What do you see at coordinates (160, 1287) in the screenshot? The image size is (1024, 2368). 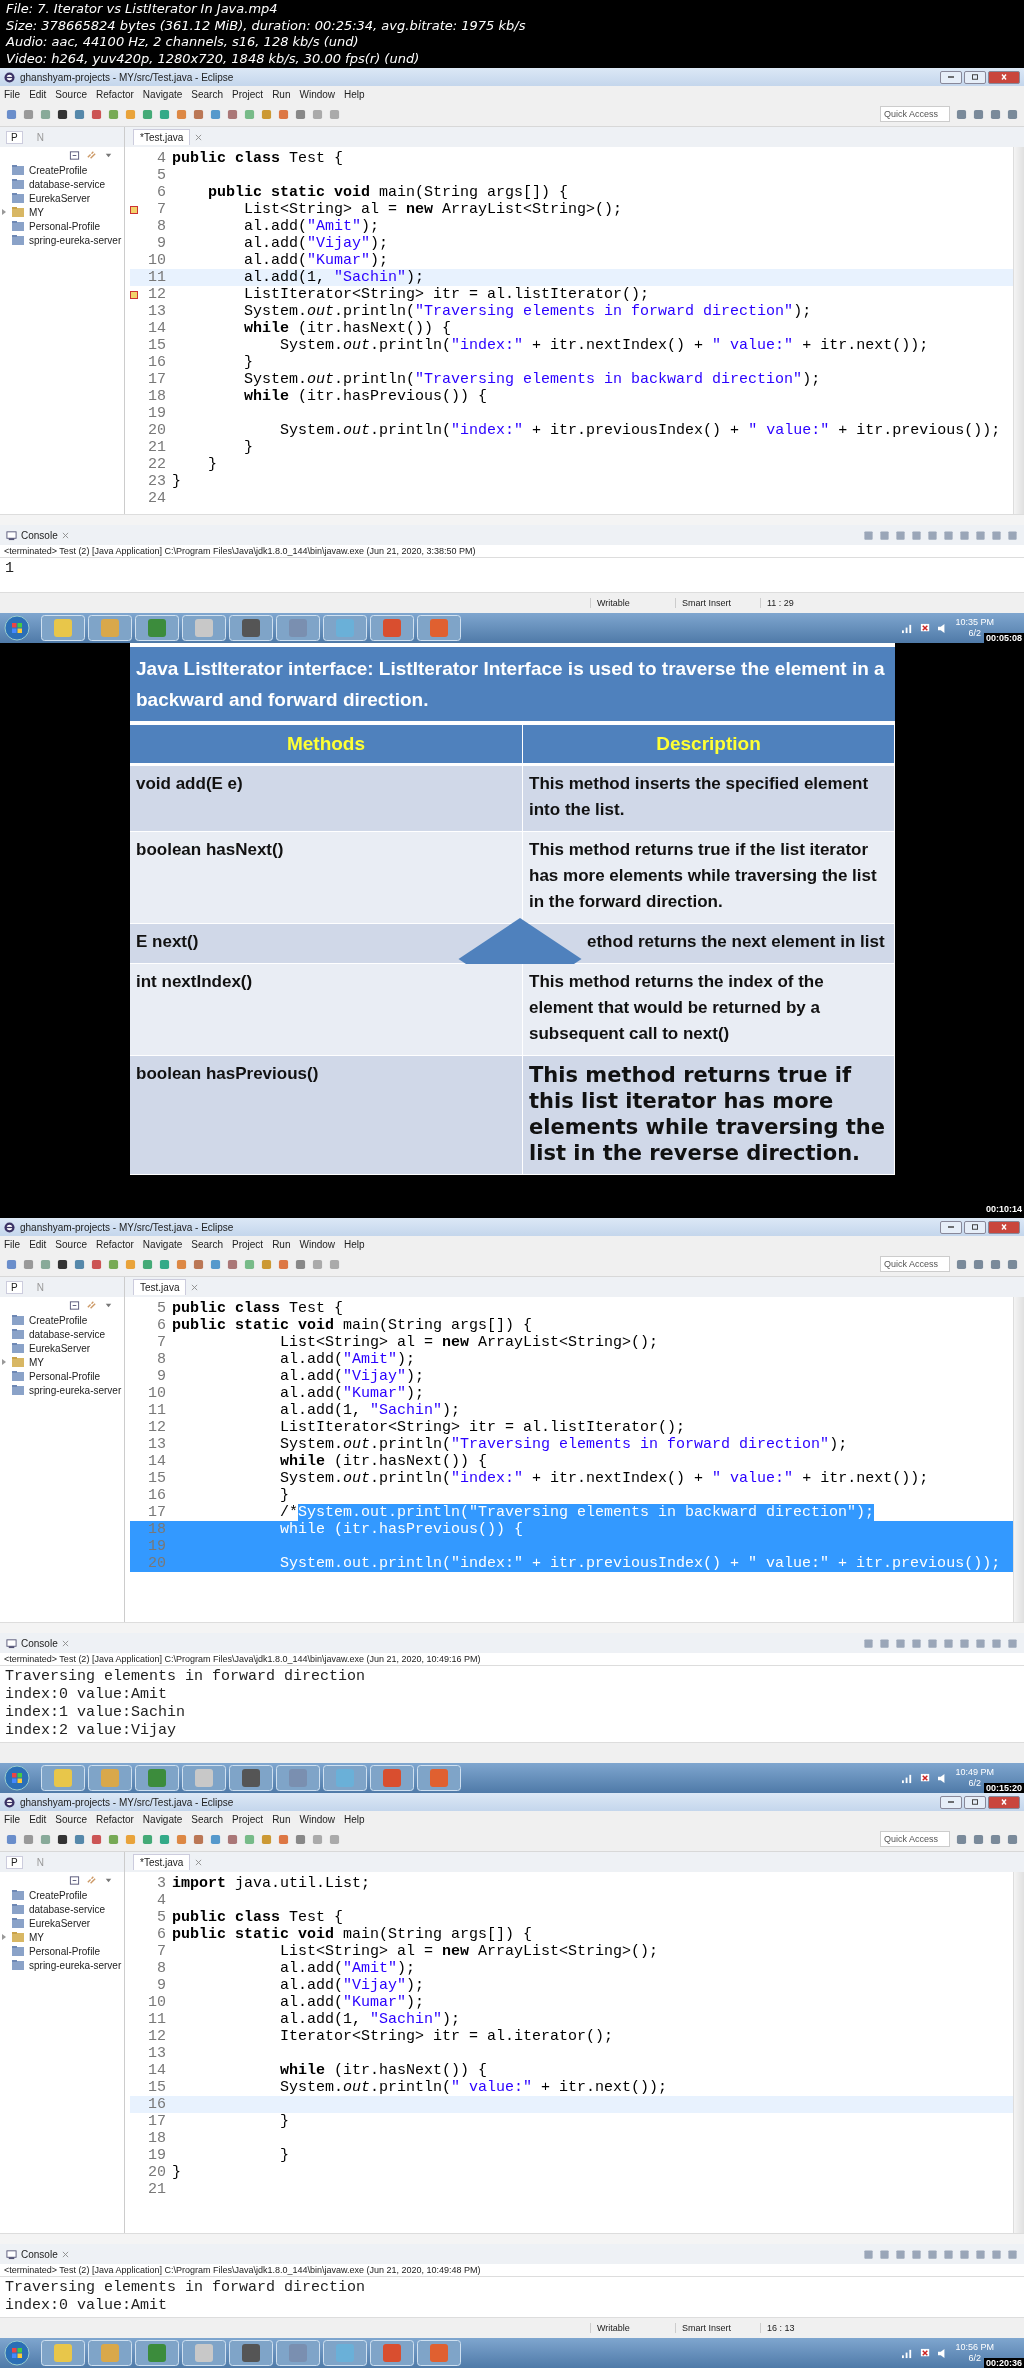 I see `editor-tab: Test.java` at bounding box center [160, 1287].